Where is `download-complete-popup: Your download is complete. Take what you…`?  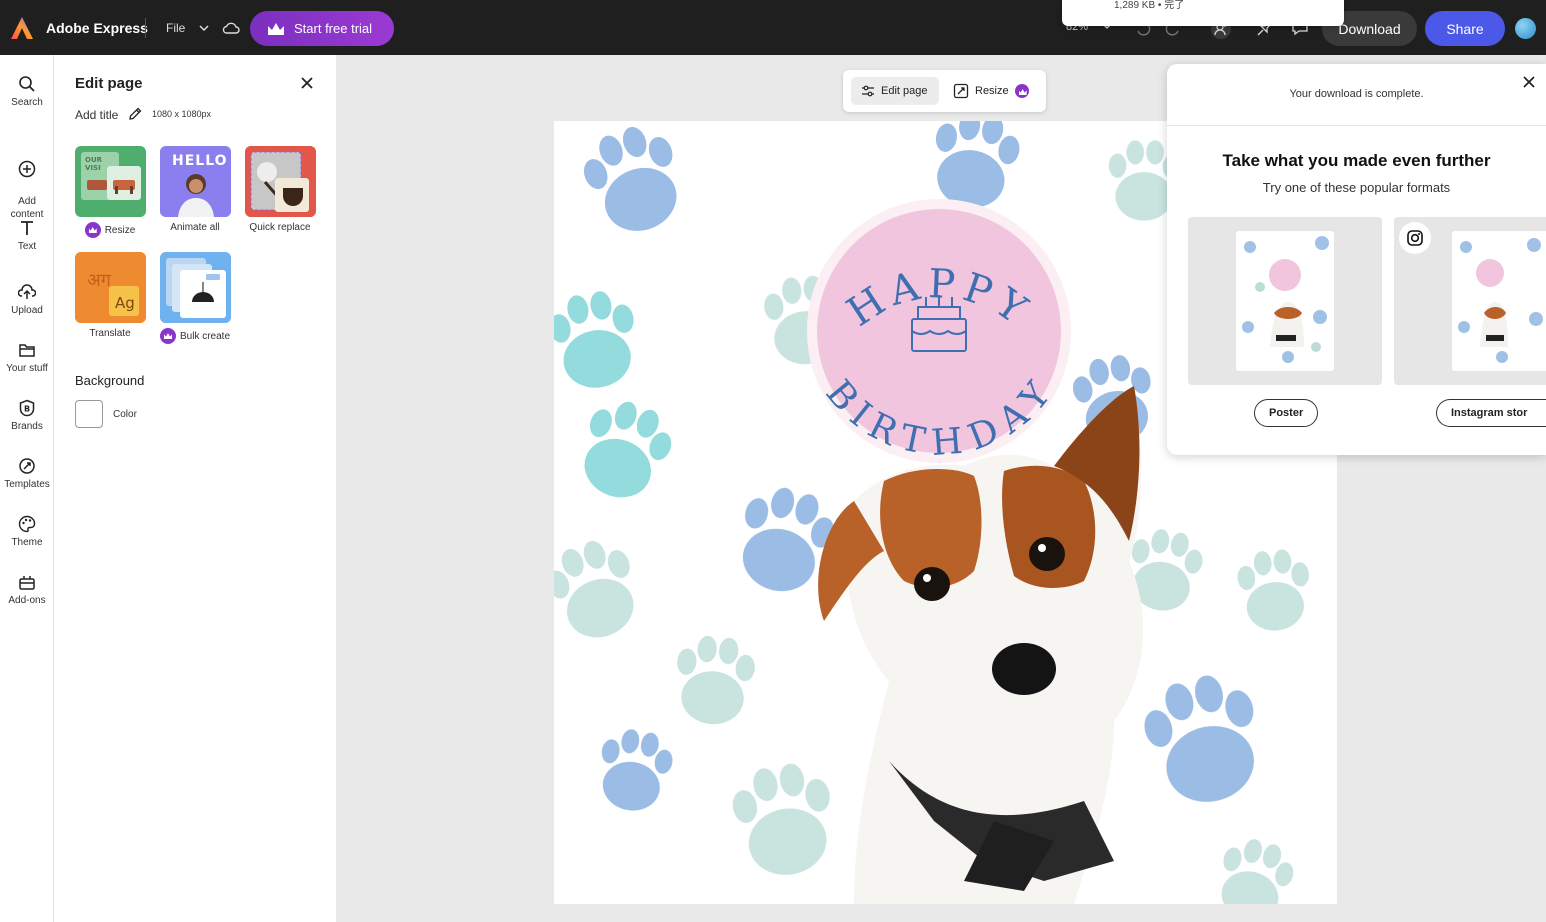
download-complete-popup: Your download is complete. Take what you… is located at coordinates (1356, 259).